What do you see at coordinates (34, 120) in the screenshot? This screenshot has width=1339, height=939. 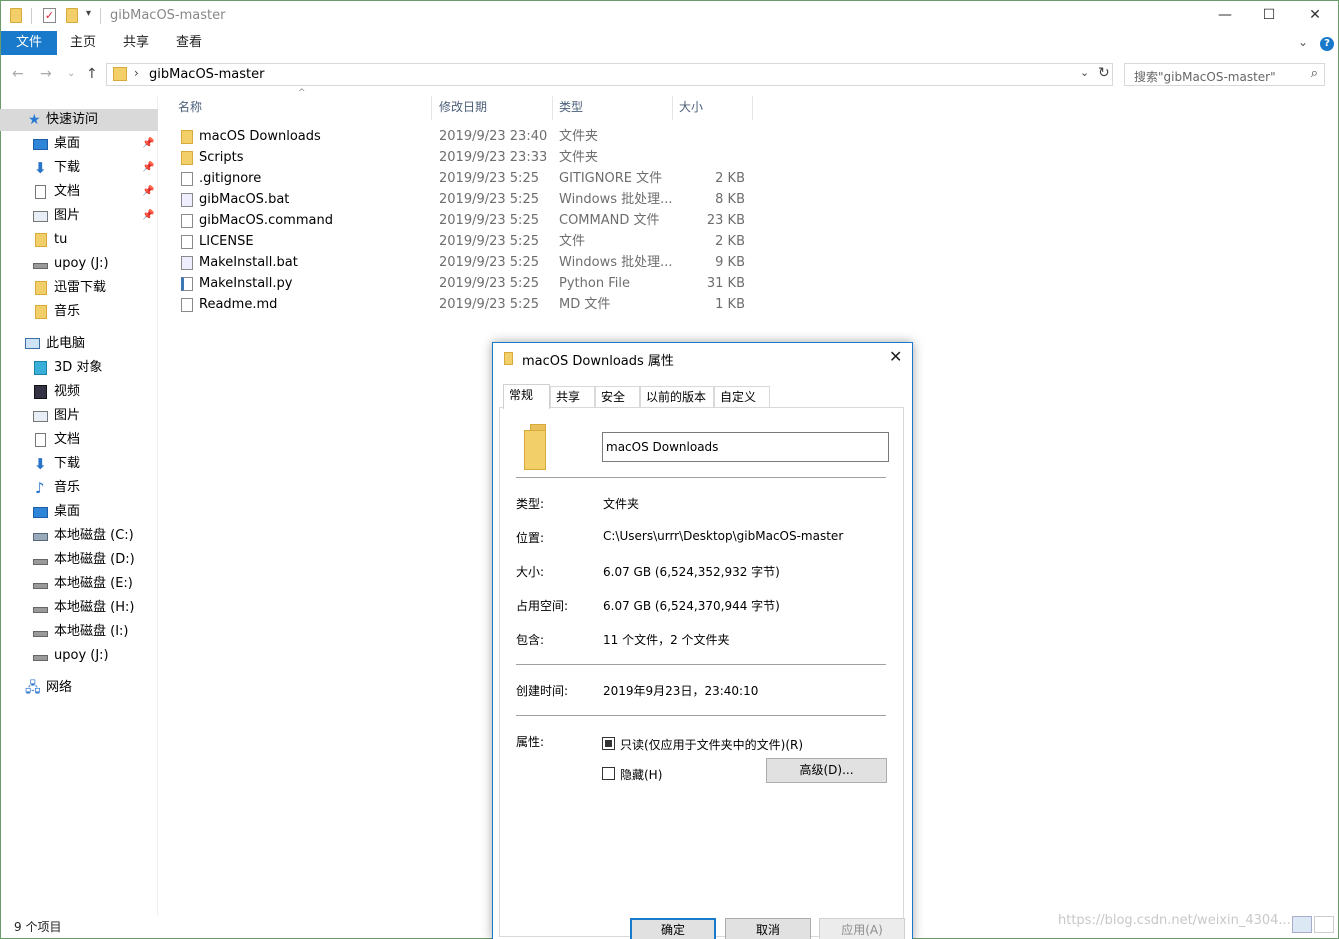 I see `star-icon: ★` at bounding box center [34, 120].